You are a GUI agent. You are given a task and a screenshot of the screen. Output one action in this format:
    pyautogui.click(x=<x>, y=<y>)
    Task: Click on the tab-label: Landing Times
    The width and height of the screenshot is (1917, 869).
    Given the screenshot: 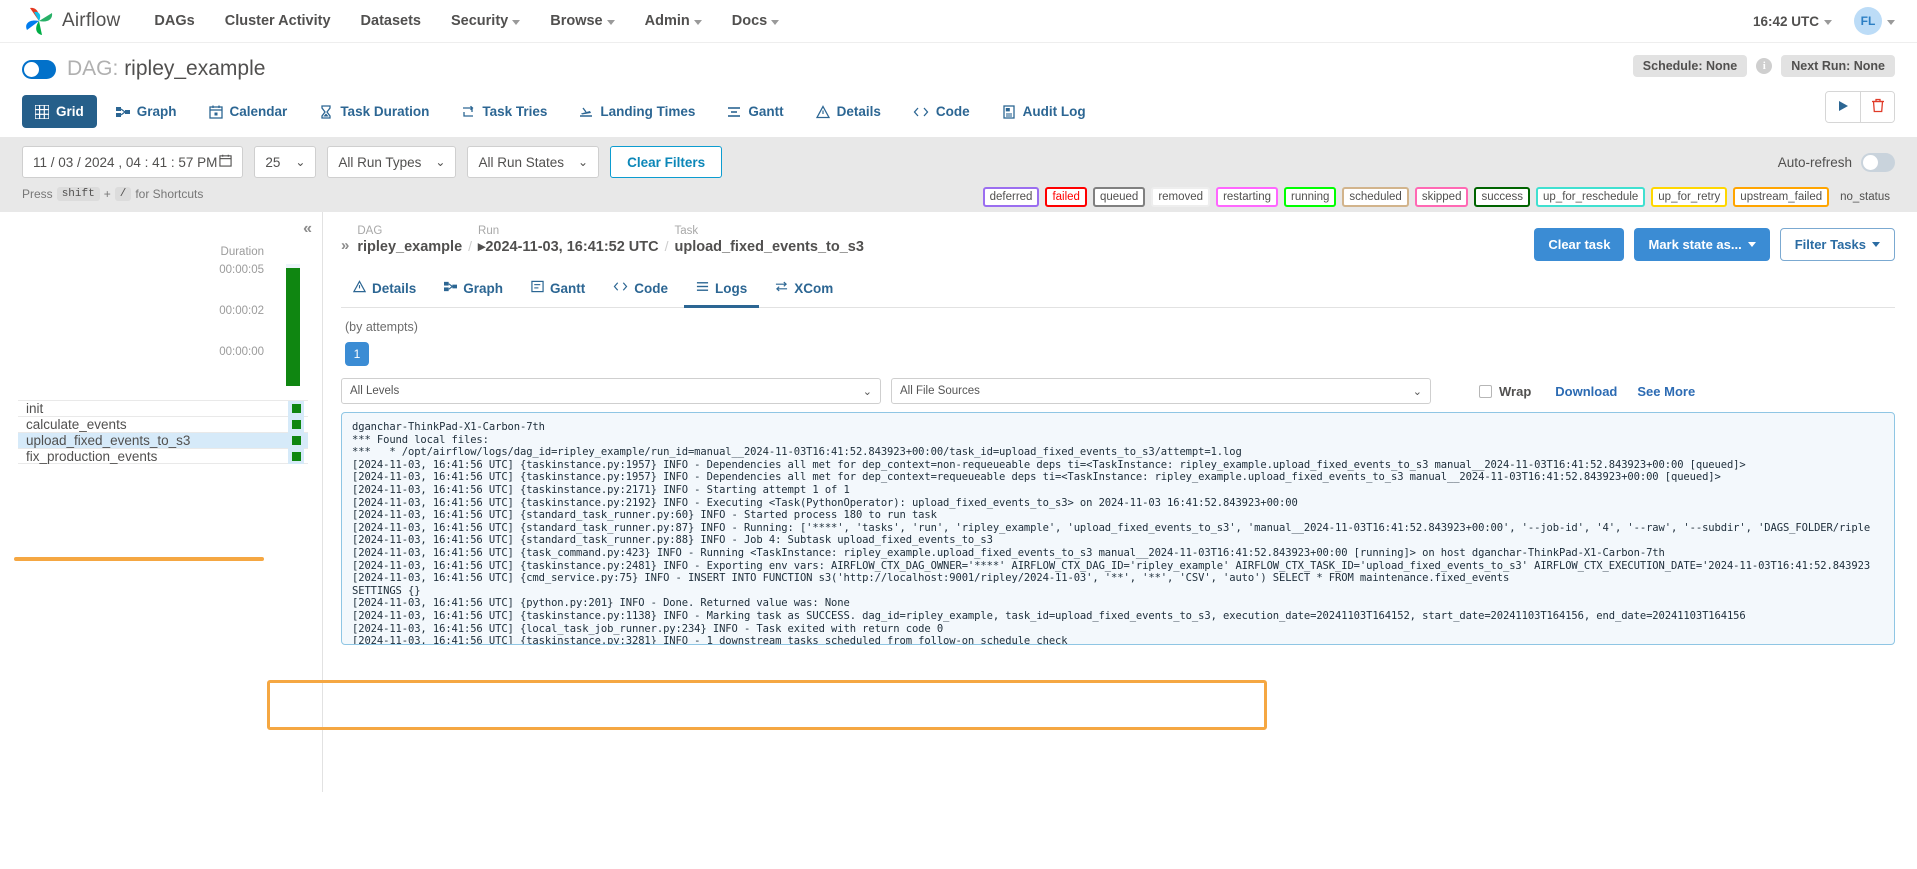 What is the action you would take?
    pyautogui.click(x=648, y=111)
    